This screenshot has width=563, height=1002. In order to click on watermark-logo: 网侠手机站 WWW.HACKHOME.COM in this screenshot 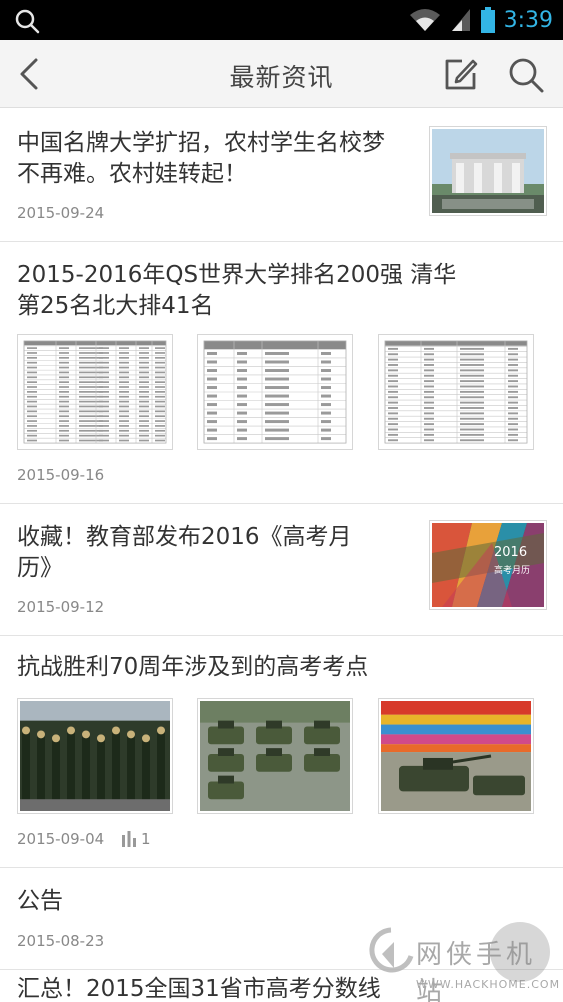, I will do `click(464, 961)`.